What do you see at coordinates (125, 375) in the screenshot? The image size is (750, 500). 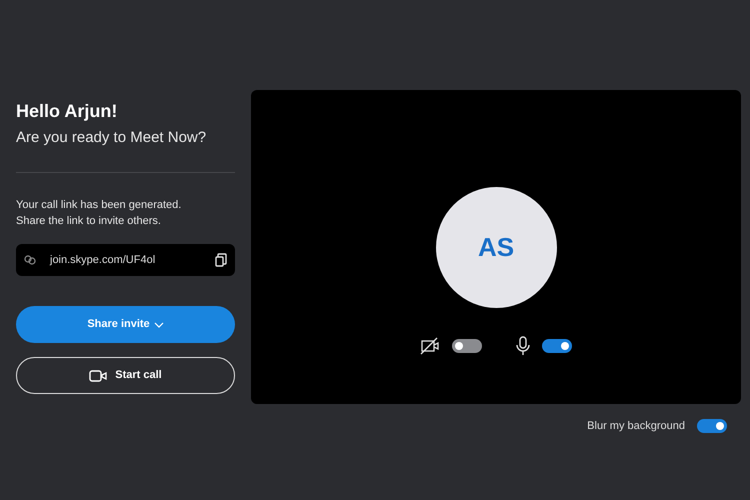 I see `start-call-button: Start call` at bounding box center [125, 375].